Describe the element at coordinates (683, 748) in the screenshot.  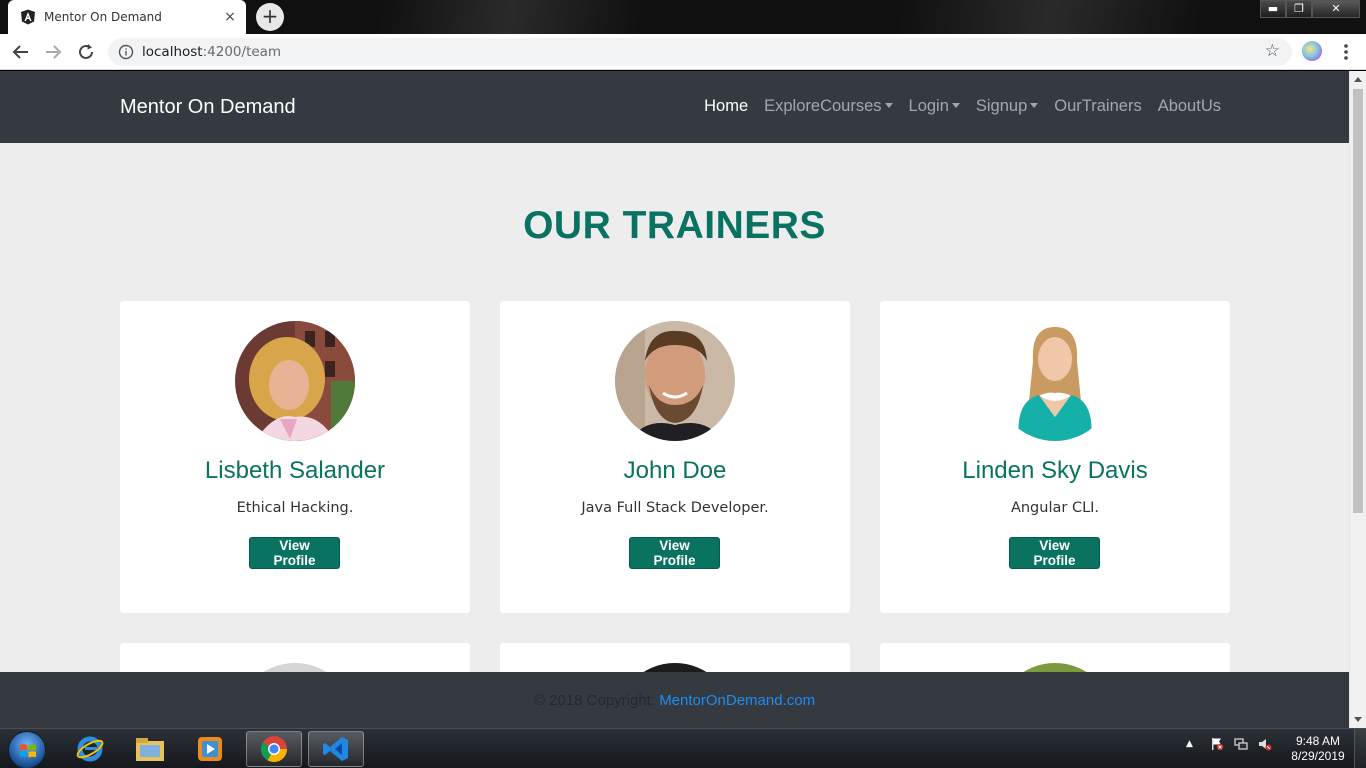
I see `windows-taskbar: ▲ 9:48 AM 8/29/2019` at that location.